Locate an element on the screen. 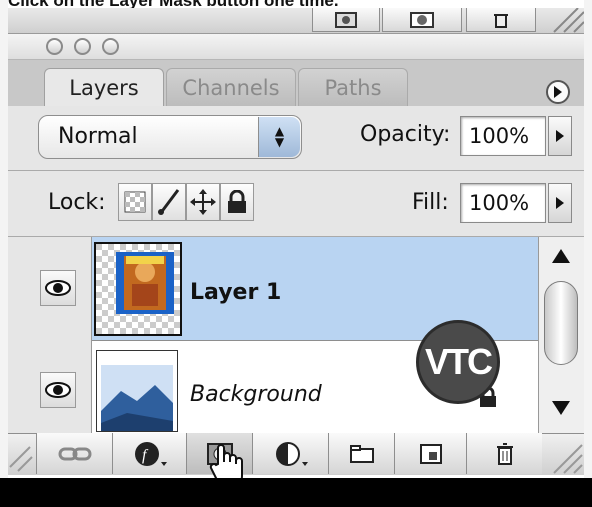  upper-trash-button is located at coordinates (501, 20).